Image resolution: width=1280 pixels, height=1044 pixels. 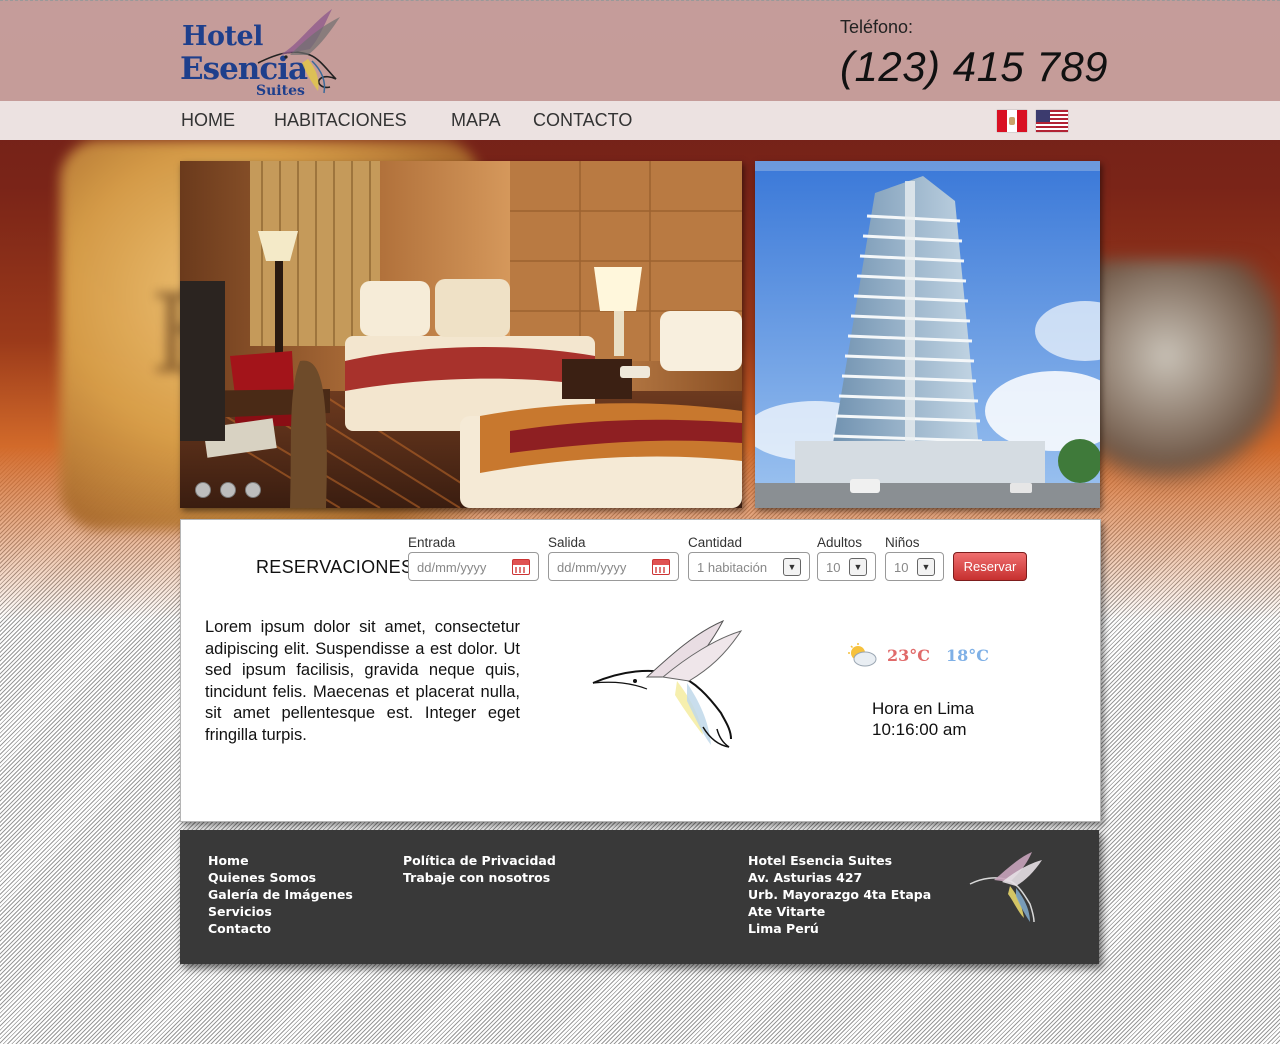 I want to click on hotel-room-image, so click(x=461, y=334).